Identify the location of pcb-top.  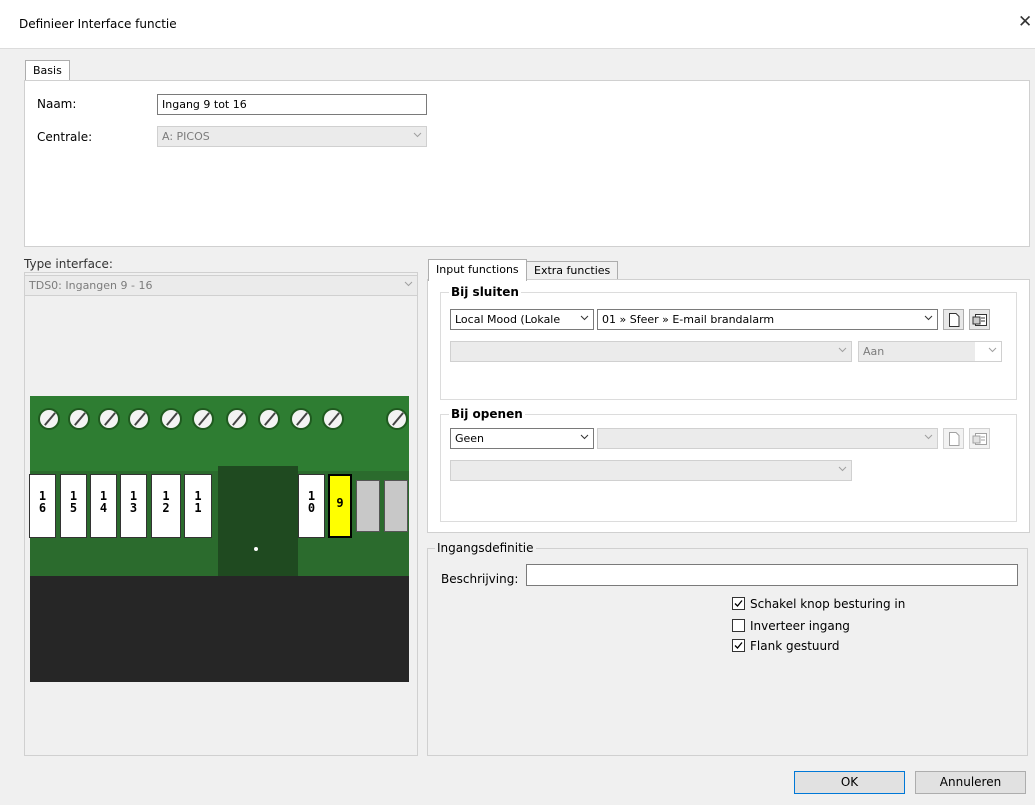
(219, 433).